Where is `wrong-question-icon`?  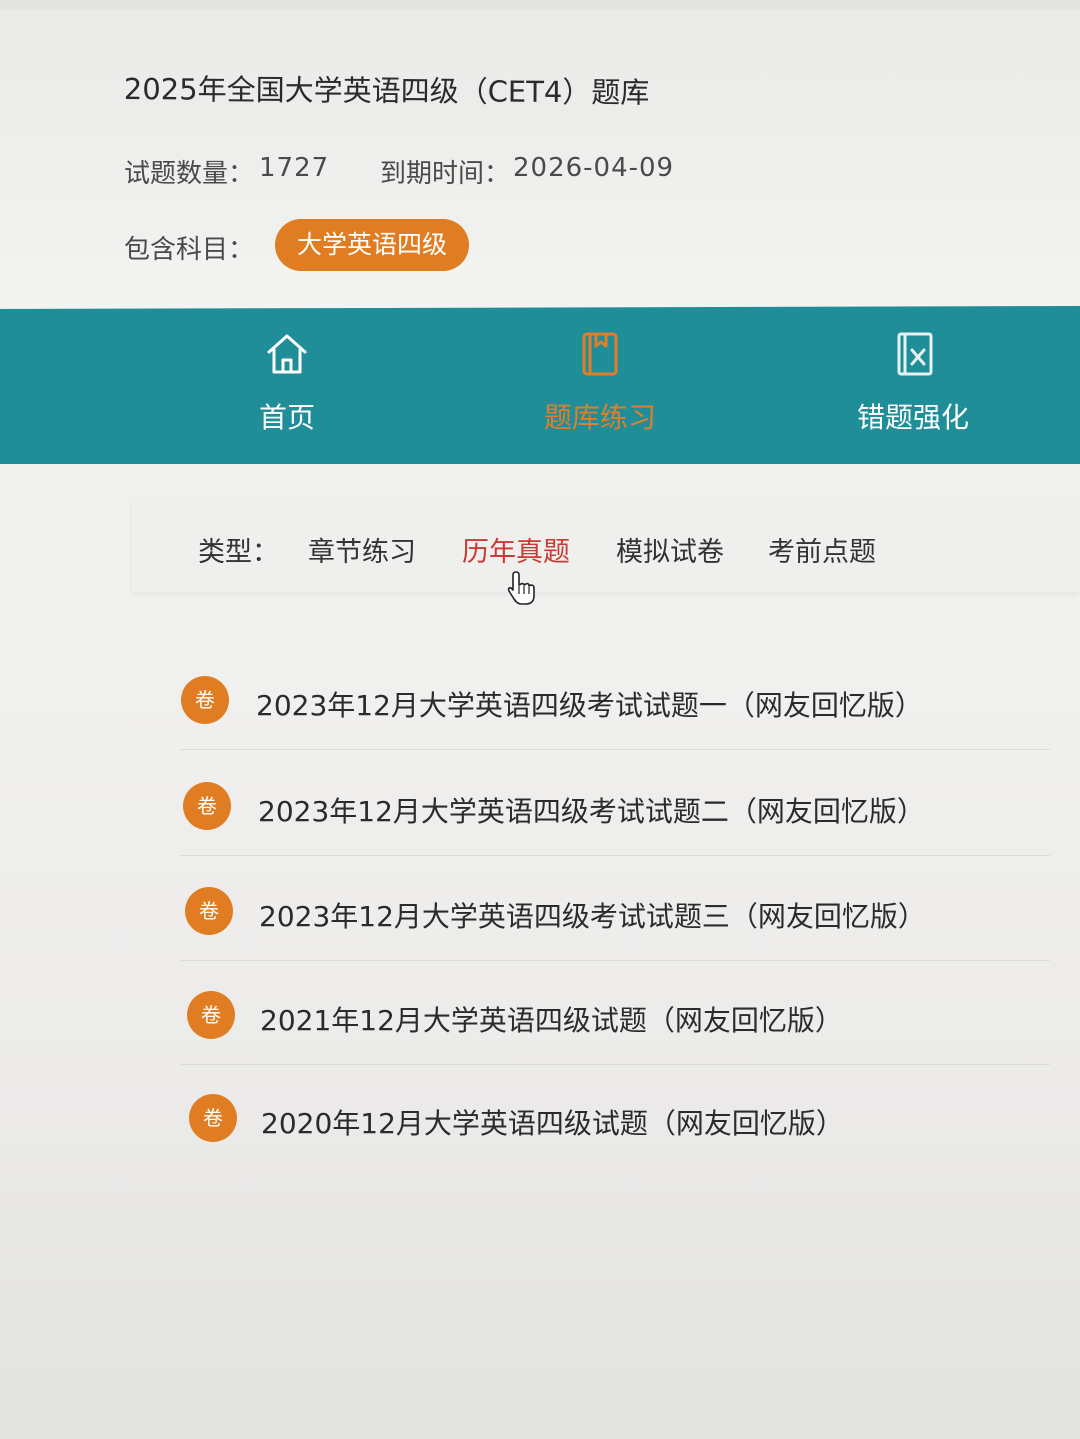
wrong-question-icon is located at coordinates (915, 354).